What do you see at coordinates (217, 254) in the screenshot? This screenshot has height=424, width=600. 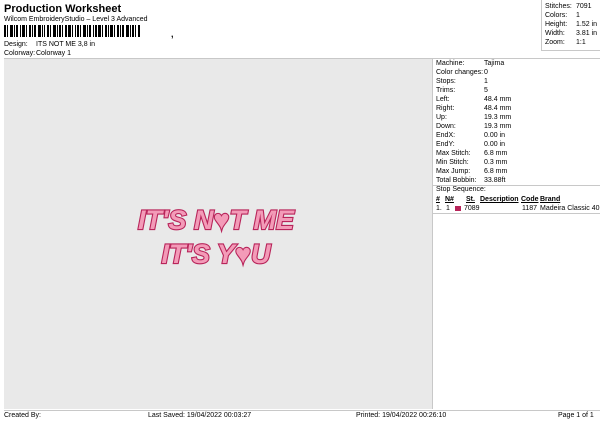 I see `design-line-2: IT'S Y♥U` at bounding box center [217, 254].